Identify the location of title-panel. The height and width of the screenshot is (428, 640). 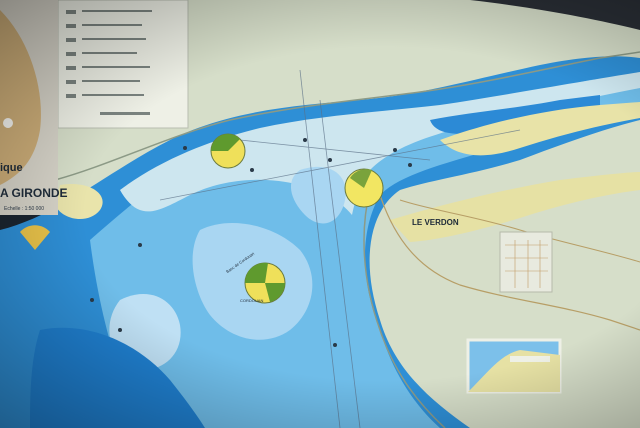
(29, 107).